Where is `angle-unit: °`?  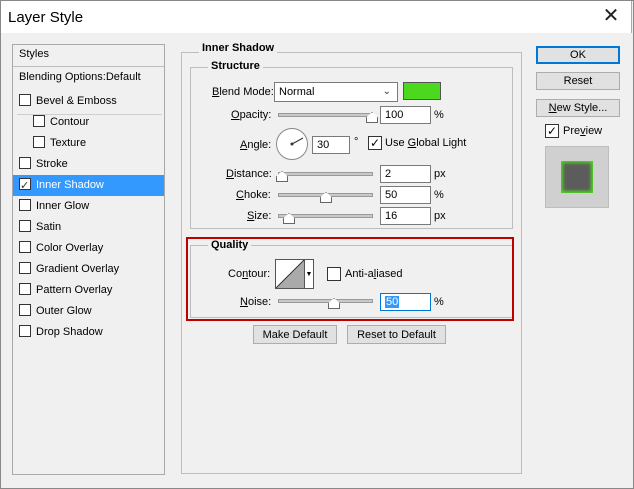
angle-unit: ° is located at coordinates (356, 142).